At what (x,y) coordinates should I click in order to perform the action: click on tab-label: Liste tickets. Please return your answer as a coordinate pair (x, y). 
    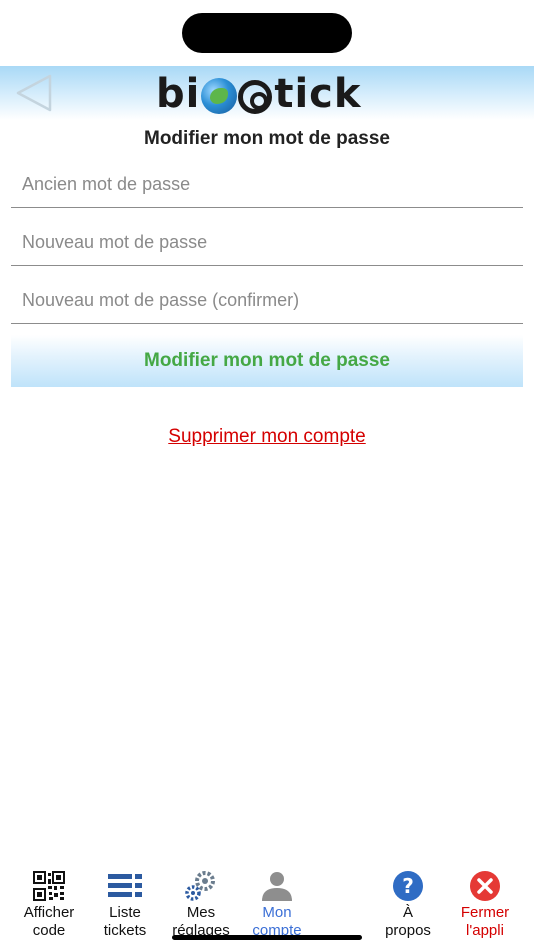
    Looking at the image, I should click on (125, 921).